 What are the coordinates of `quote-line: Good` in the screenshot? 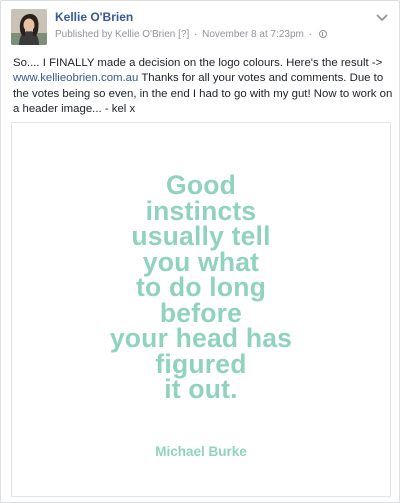 It's located at (201, 185).